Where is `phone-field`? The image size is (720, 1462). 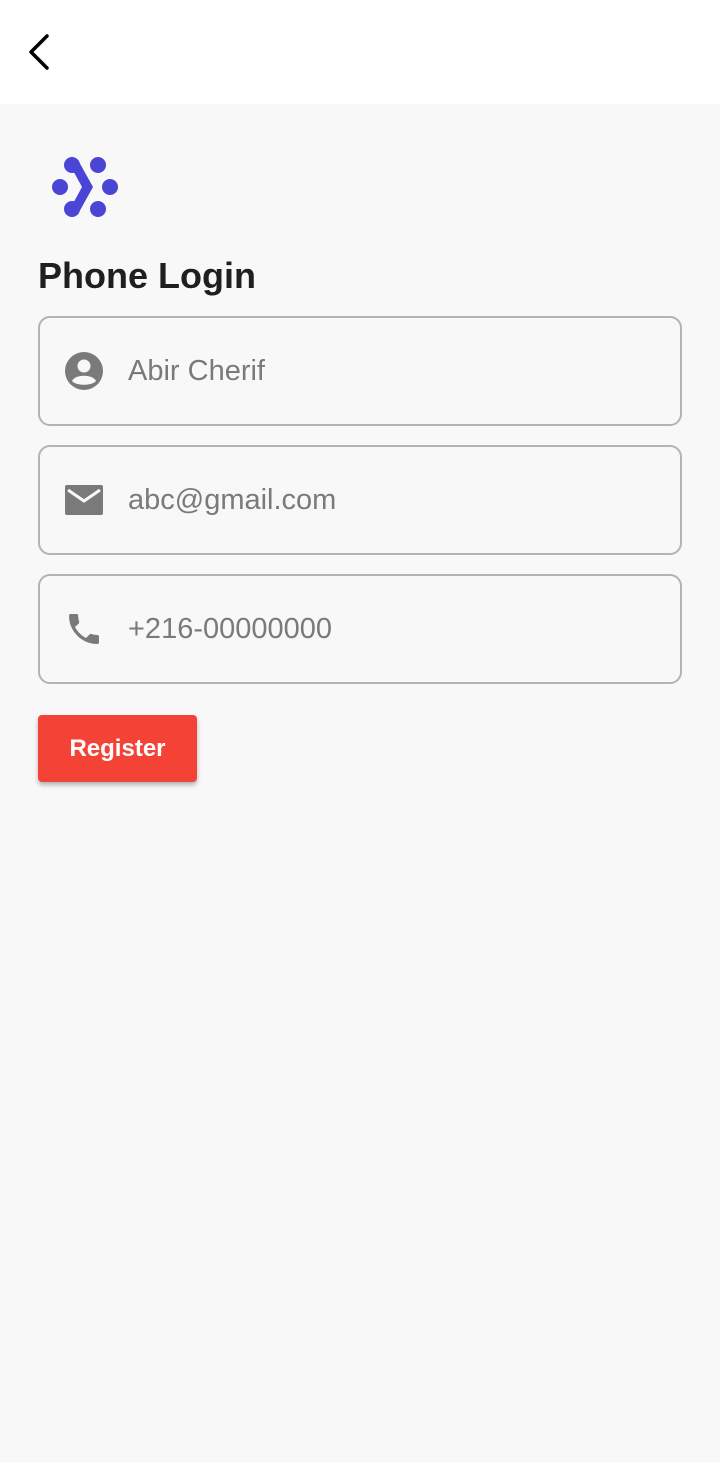 phone-field is located at coordinates (360, 629).